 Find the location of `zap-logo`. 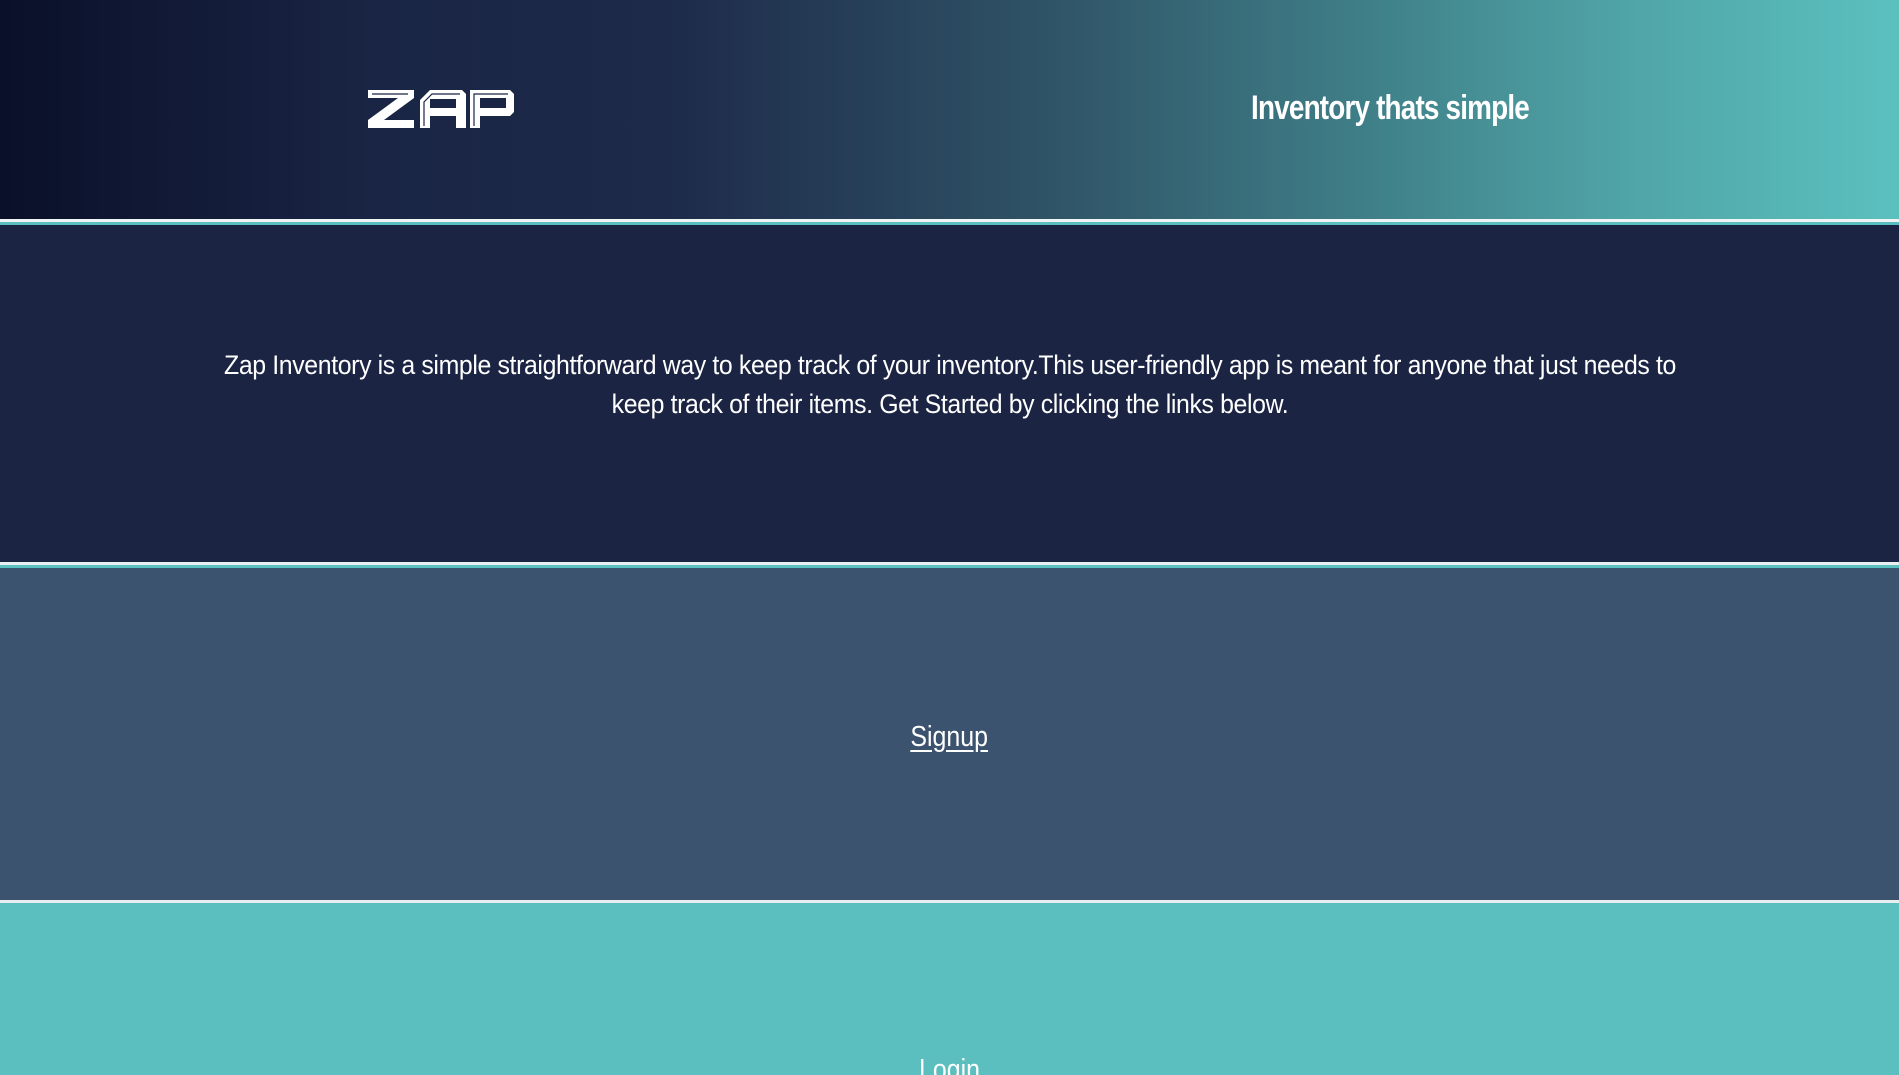

zap-logo is located at coordinates (441, 108).